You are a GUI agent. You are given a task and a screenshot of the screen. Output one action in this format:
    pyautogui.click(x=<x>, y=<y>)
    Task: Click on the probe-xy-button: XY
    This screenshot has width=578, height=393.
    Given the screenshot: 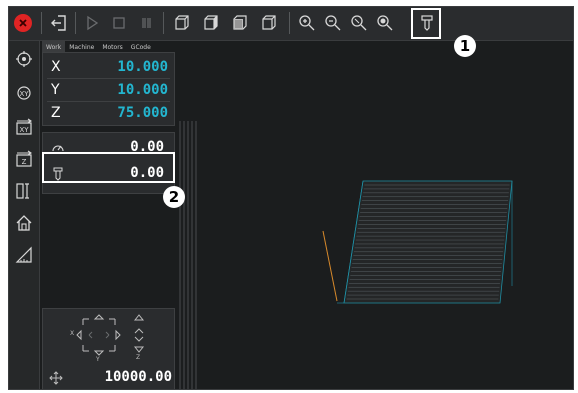 What is the action you would take?
    pyautogui.click(x=24, y=93)
    